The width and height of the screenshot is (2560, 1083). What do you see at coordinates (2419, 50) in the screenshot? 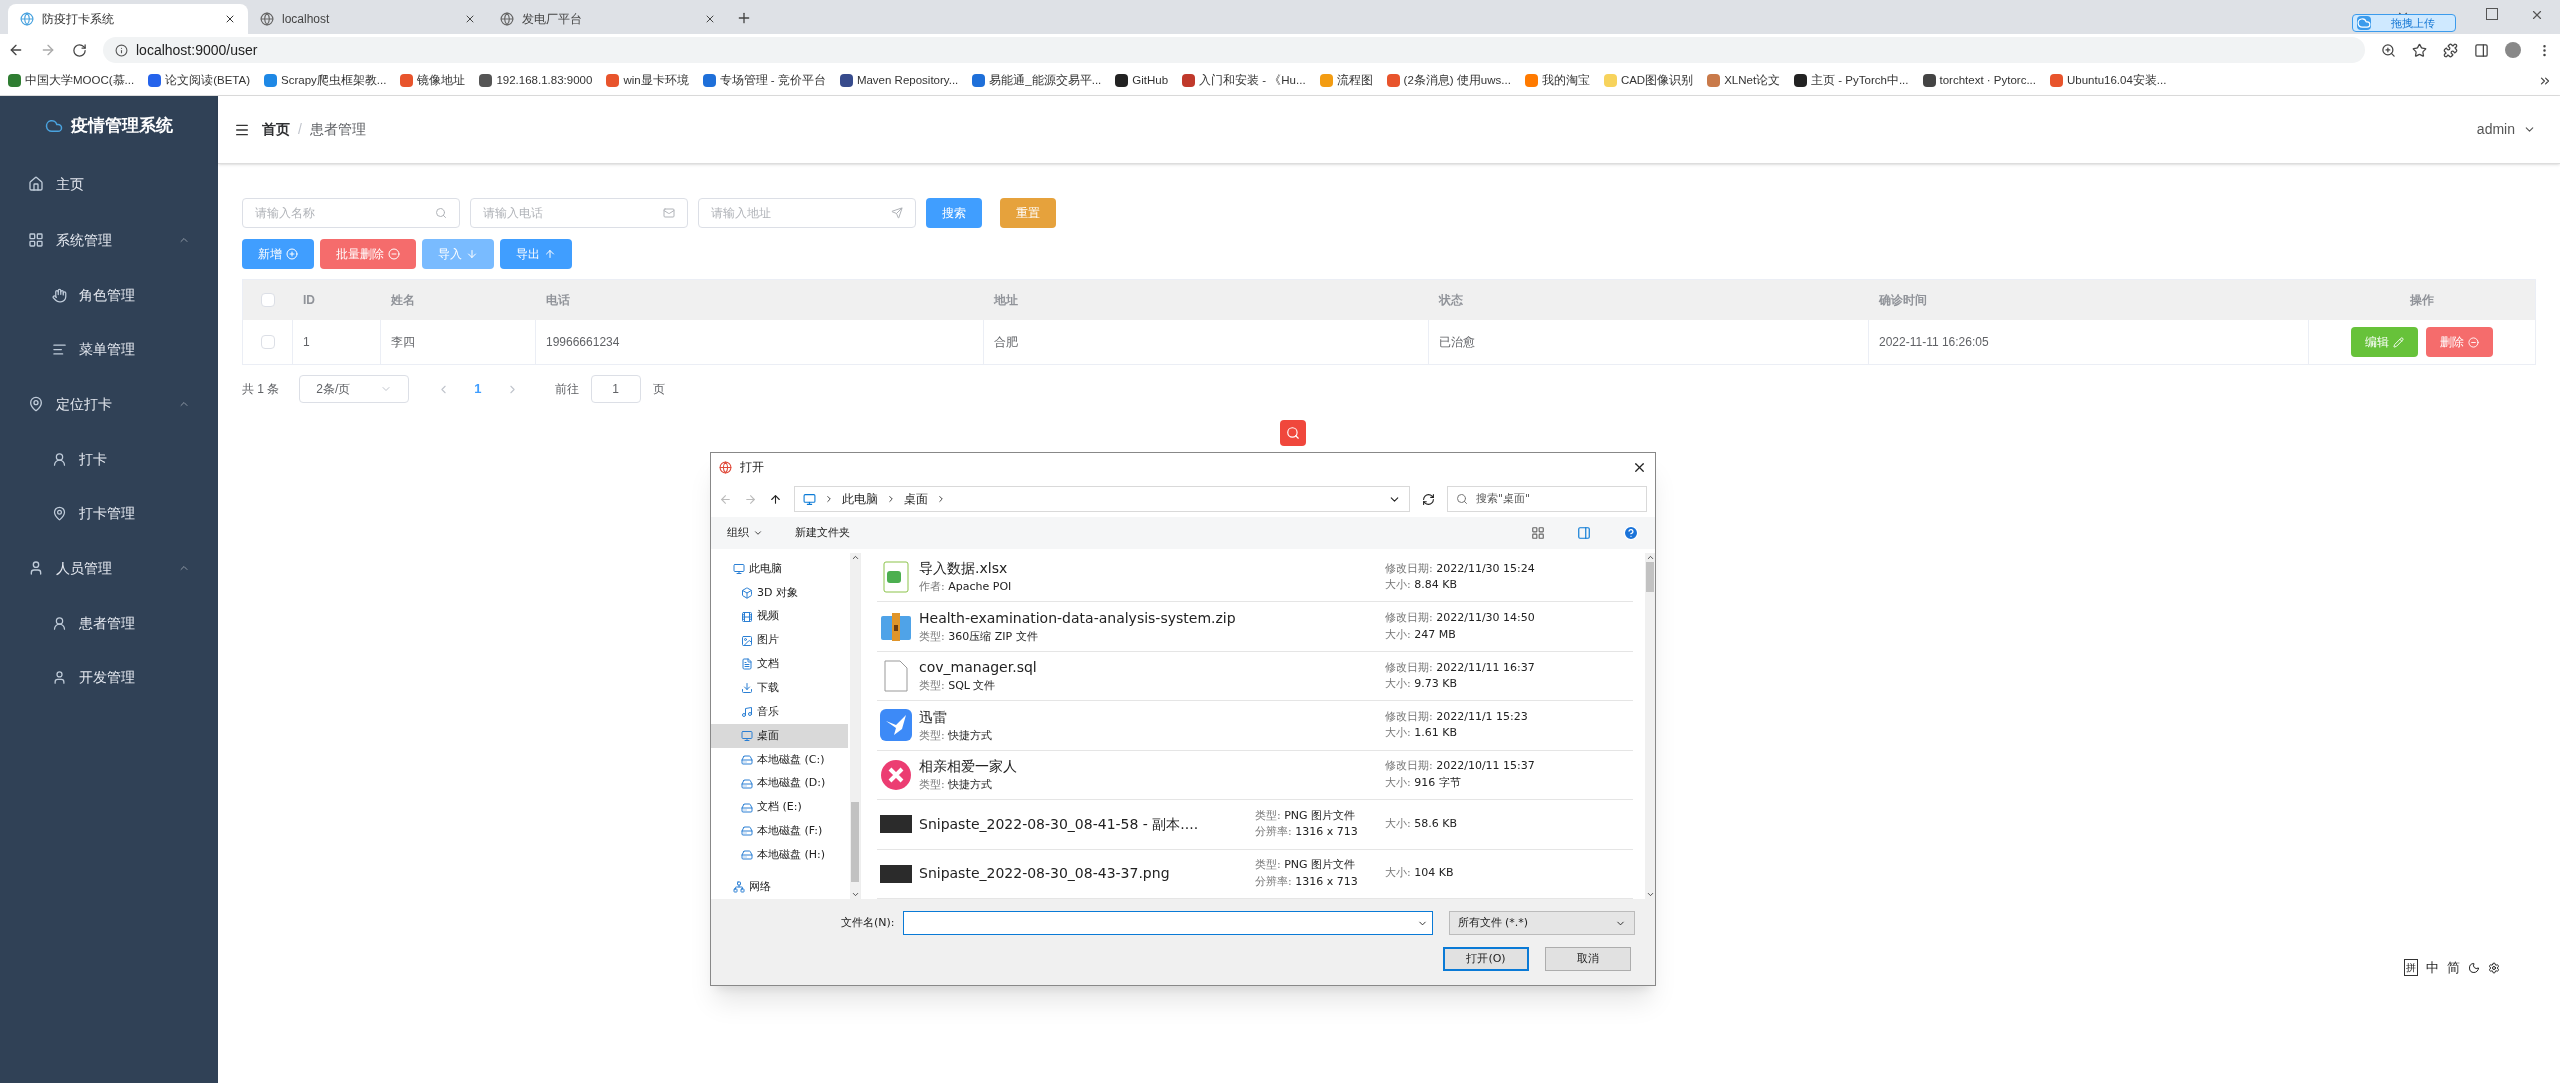
I see `bookmark-star-icon` at bounding box center [2419, 50].